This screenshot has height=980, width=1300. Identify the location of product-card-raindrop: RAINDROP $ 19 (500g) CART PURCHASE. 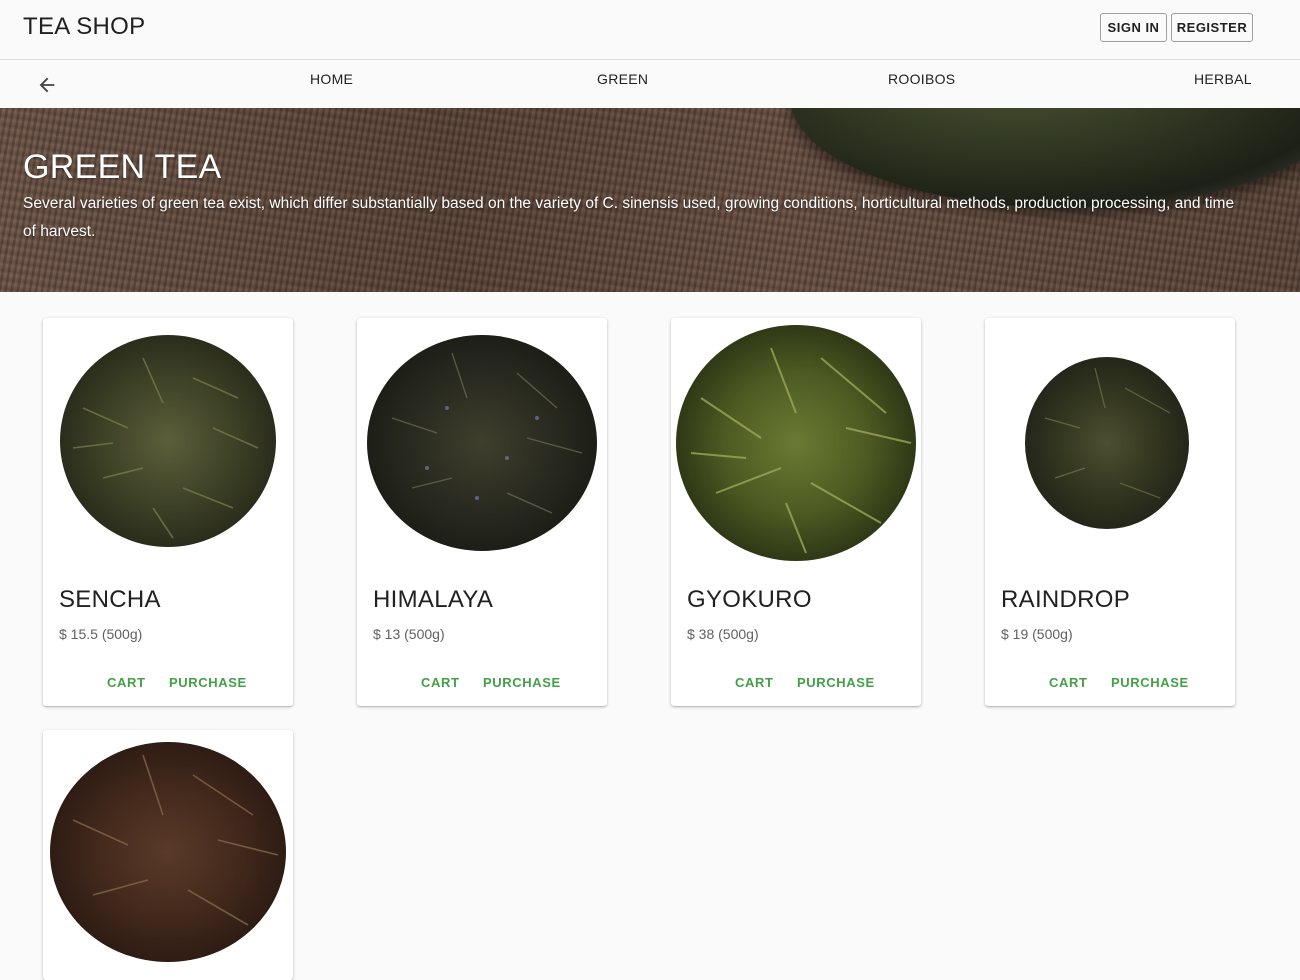
(1110, 512).